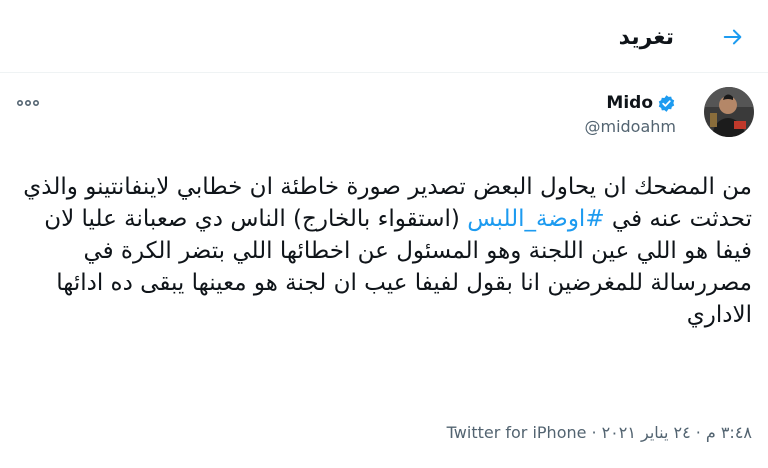 The width and height of the screenshot is (768, 468). I want to click on tweet-meta: ٣:٤٨ م·٢٤ يناير ٢٠٢١·Twitter for iPhone, so click(599, 432).